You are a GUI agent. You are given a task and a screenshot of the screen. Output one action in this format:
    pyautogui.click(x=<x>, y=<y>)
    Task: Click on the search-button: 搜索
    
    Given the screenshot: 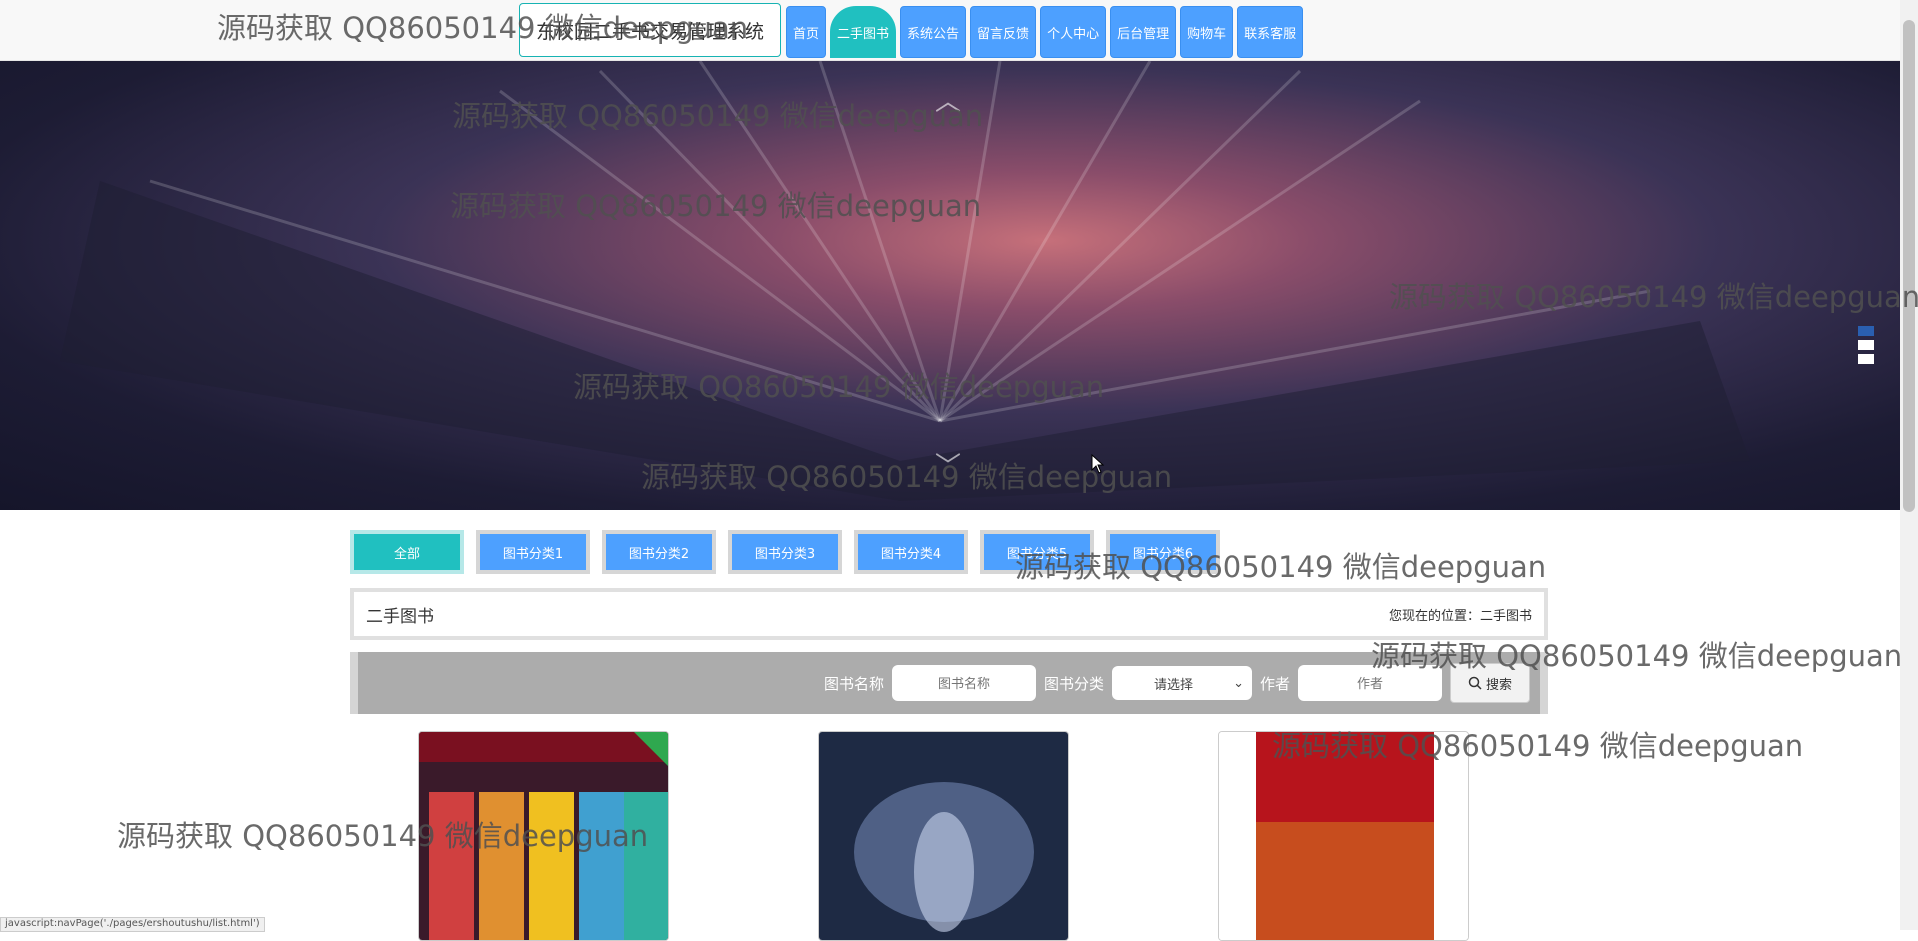 What is the action you would take?
    pyautogui.click(x=1490, y=683)
    